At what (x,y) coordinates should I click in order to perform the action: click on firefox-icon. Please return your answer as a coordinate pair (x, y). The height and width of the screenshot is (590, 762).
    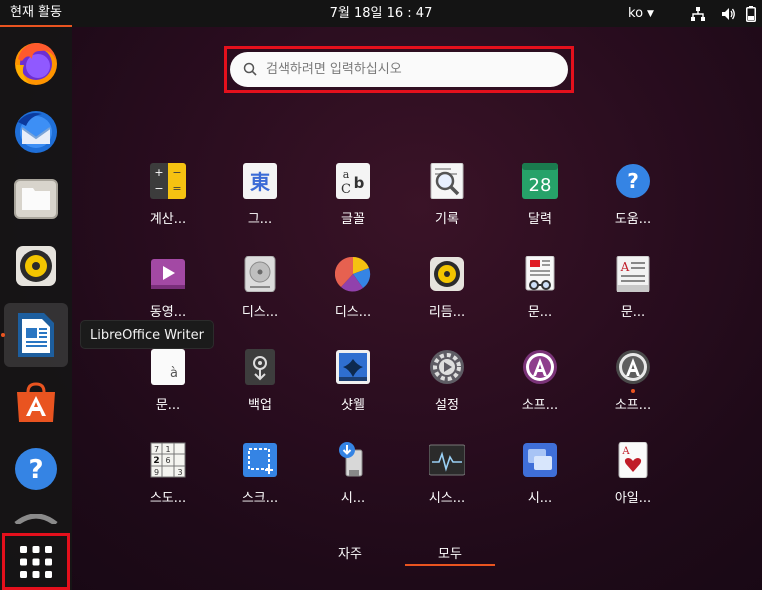
    Looking at the image, I should click on (36, 64).